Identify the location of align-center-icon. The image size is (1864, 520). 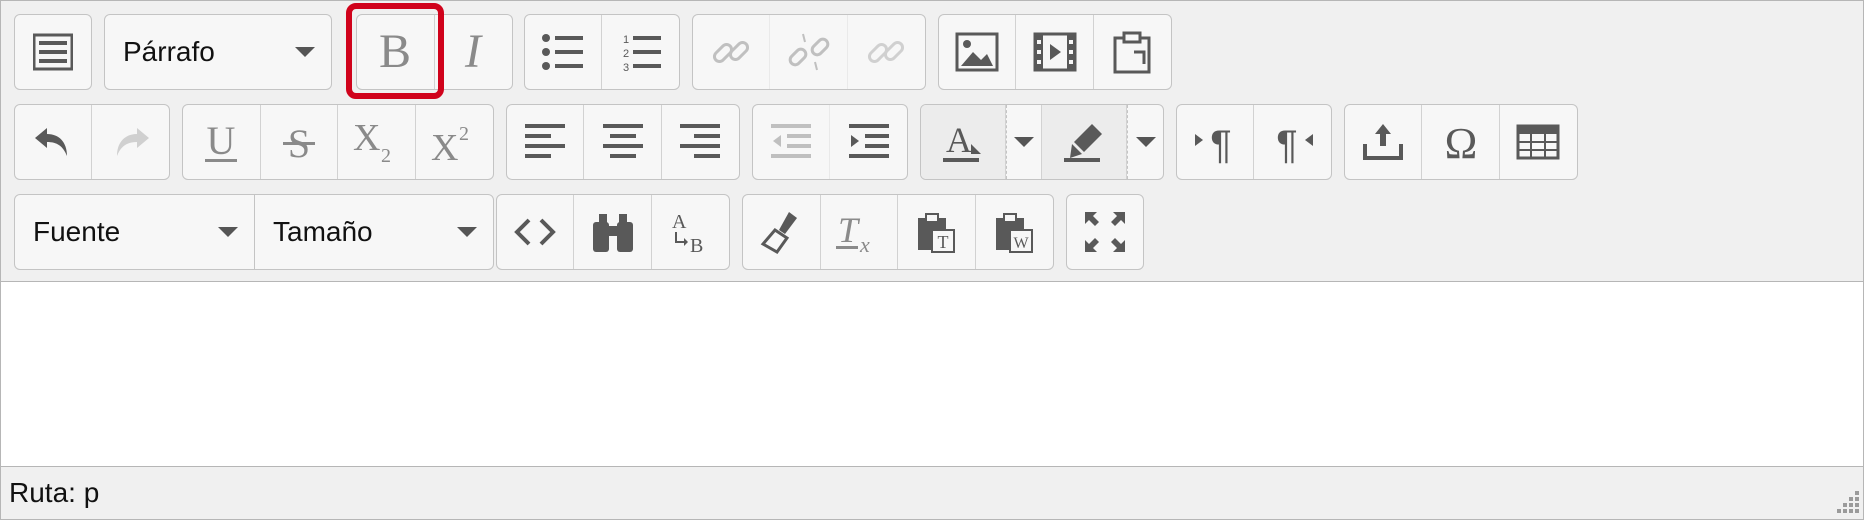
(622, 141).